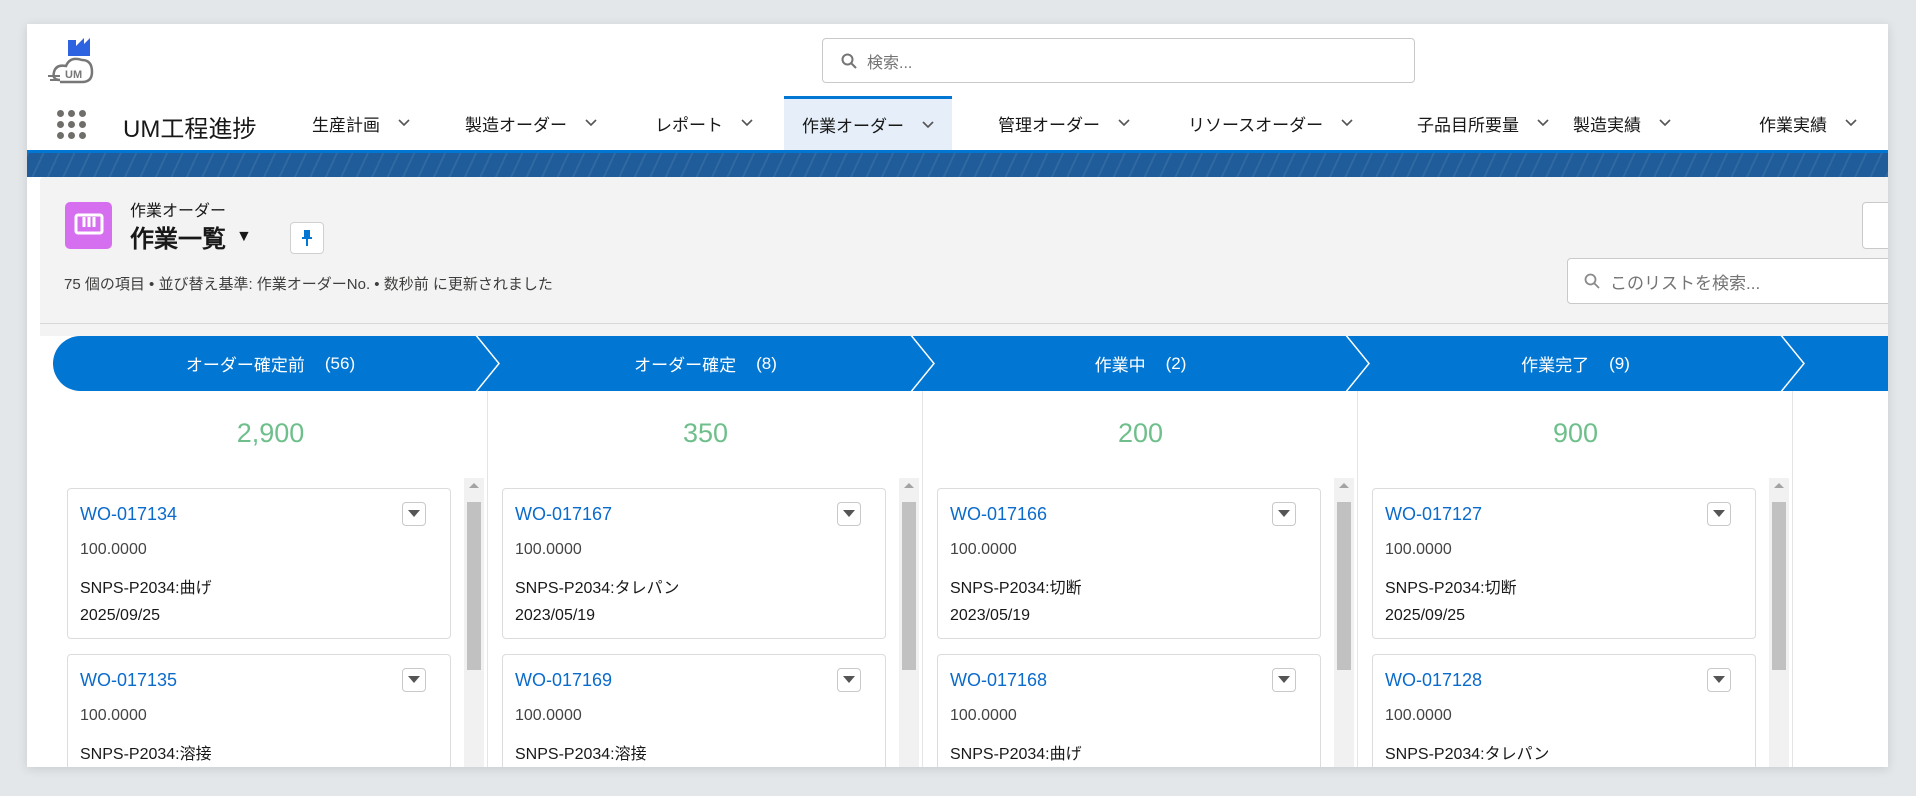  I want to click on nav-tab-label: レポート, so click(689, 125).